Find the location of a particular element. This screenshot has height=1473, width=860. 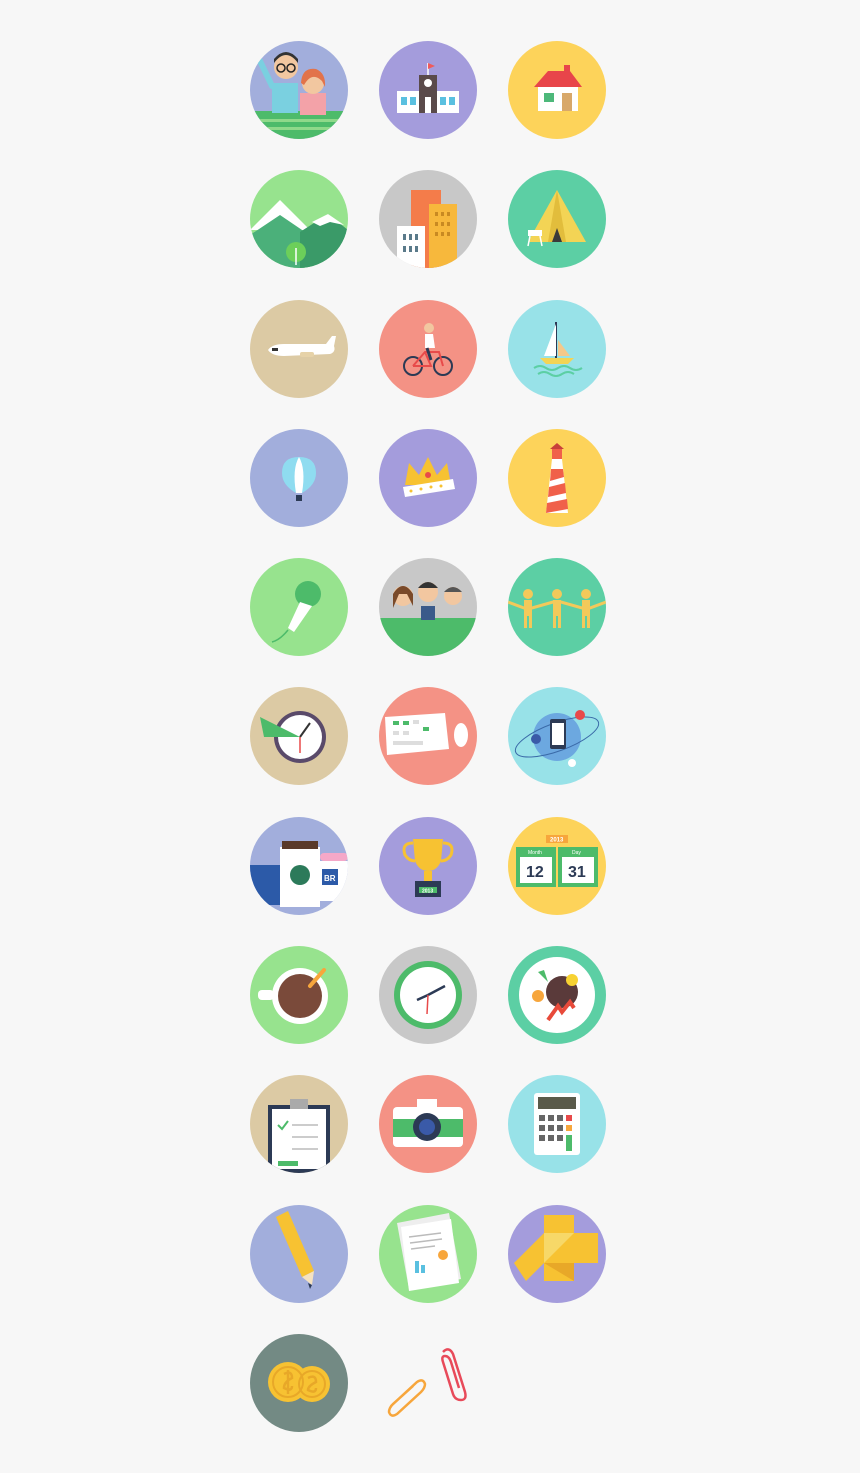

camping-tent-icon is located at coordinates (557, 219).